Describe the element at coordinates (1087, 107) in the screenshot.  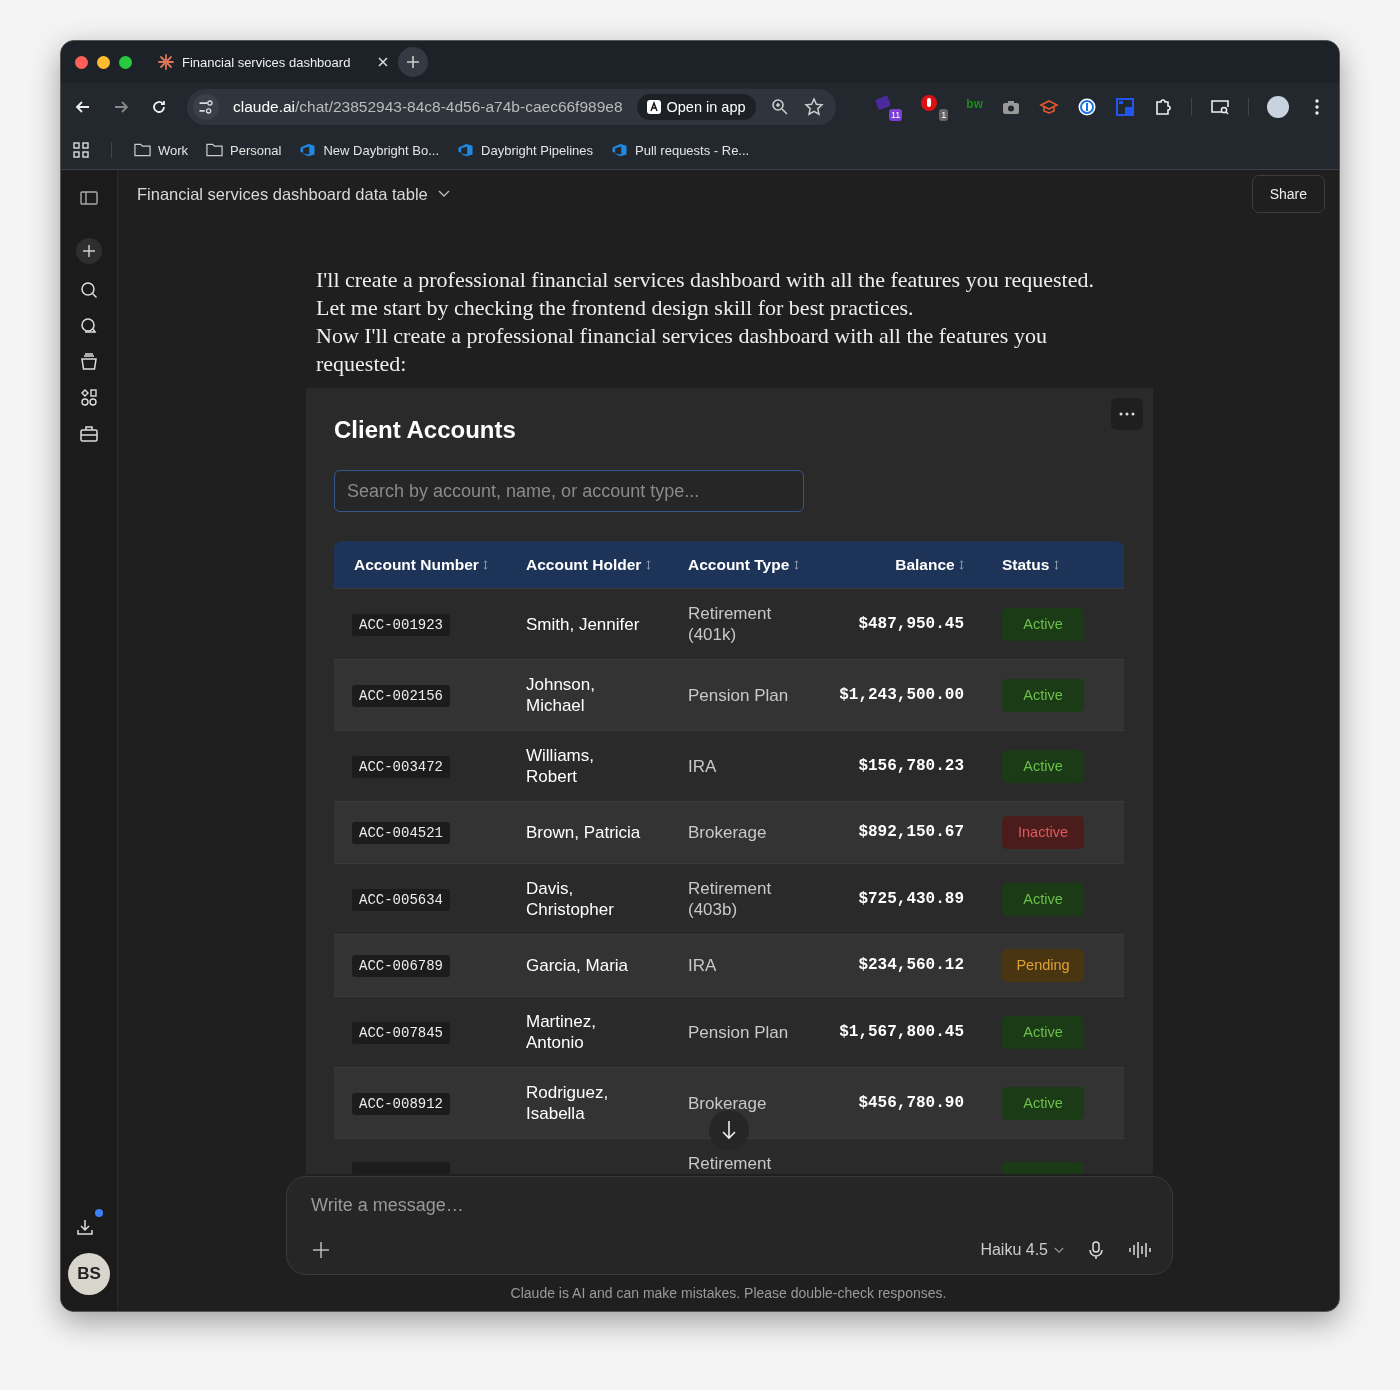
I see `password-manager-icon` at that location.